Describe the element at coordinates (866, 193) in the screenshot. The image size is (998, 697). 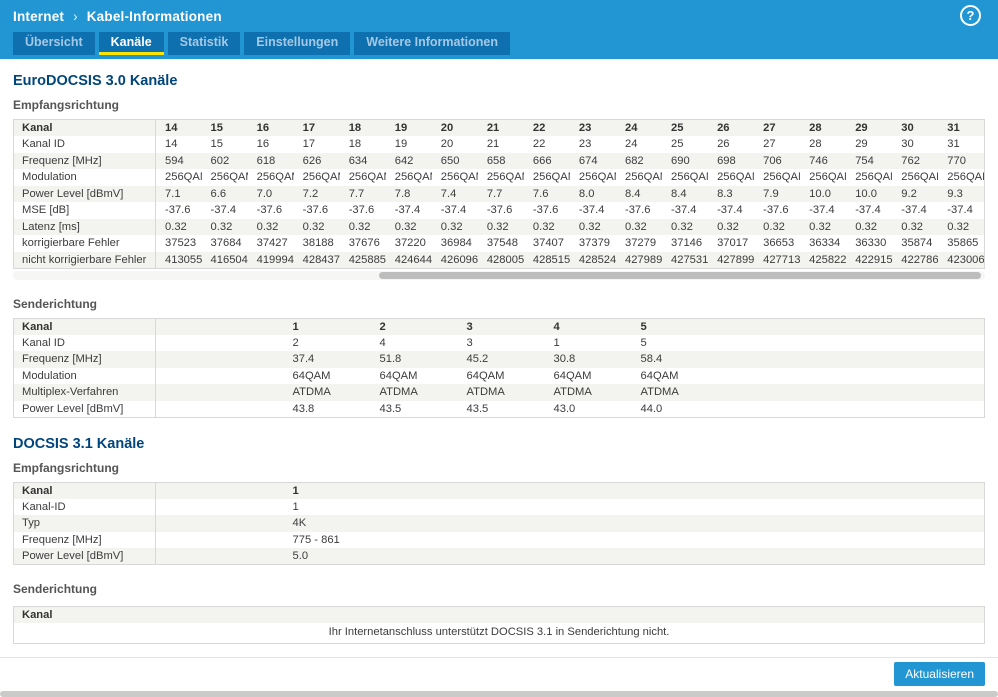
I see `value-cell: 10.0` at that location.